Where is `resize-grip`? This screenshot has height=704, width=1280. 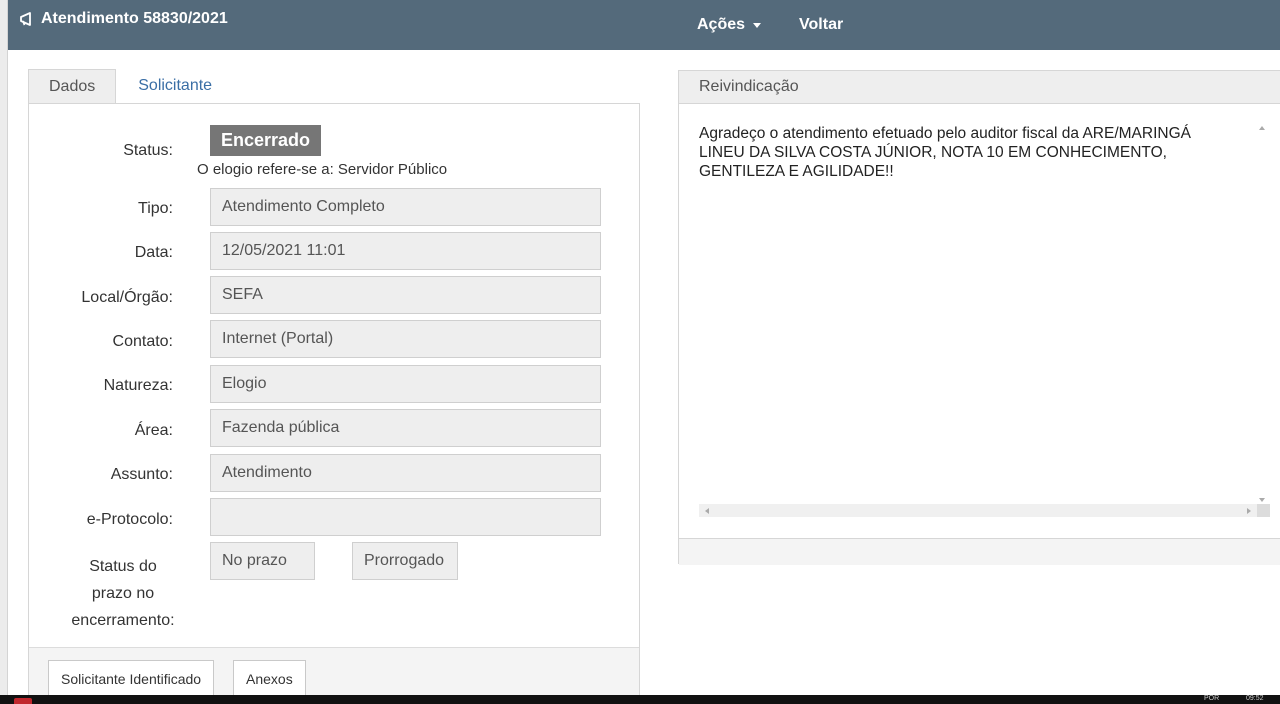
resize-grip is located at coordinates (1263, 510).